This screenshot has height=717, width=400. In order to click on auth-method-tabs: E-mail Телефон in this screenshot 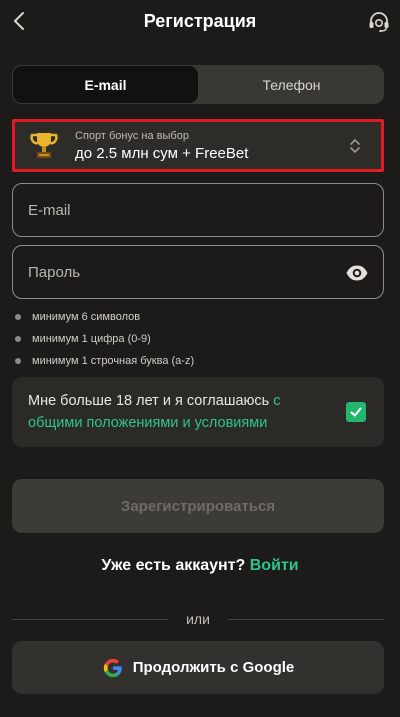, I will do `click(198, 84)`.